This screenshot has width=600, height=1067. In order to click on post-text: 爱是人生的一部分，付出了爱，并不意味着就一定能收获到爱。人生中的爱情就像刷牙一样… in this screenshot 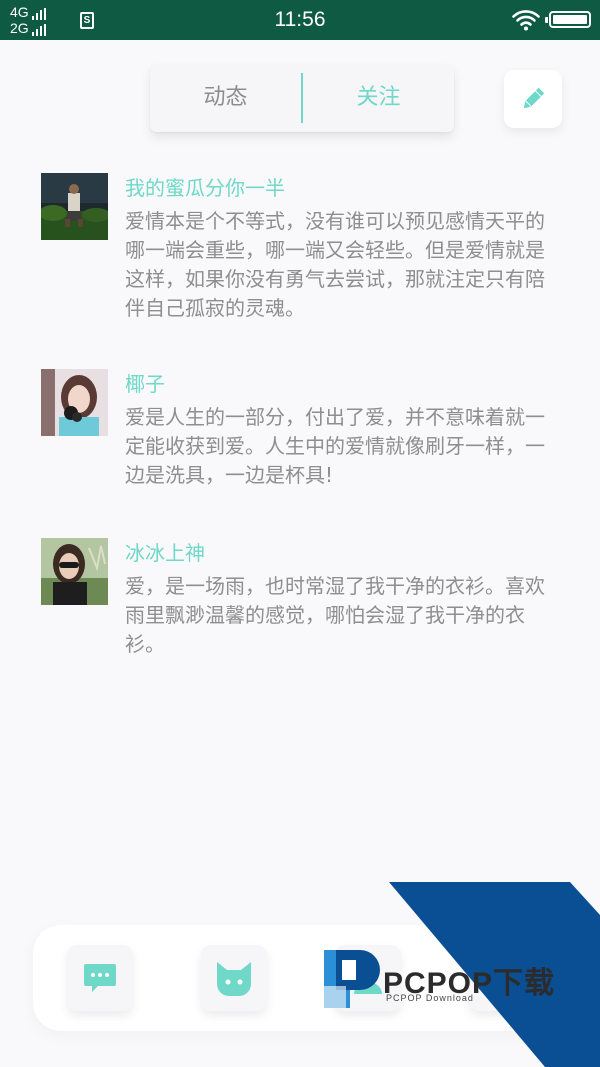, I will do `click(335, 446)`.